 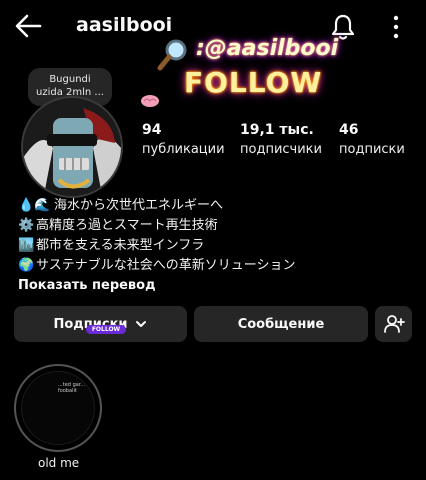 What do you see at coordinates (281, 149) in the screenshot?
I see `stat-followers-label: подписчики` at bounding box center [281, 149].